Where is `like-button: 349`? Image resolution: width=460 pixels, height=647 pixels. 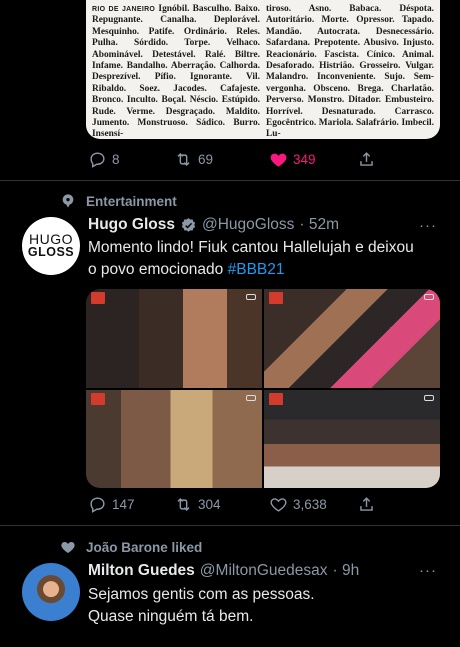 like-button: 349 is located at coordinates (313, 159).